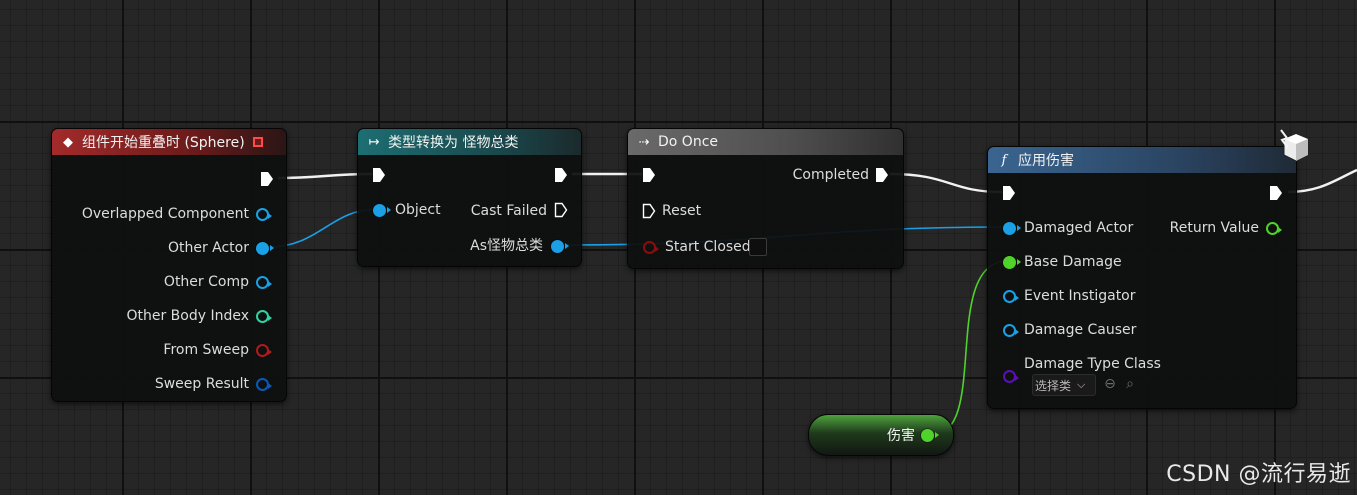 The height and width of the screenshot is (495, 1357). I want to click on damage-variable-out-pin, so click(930, 435).